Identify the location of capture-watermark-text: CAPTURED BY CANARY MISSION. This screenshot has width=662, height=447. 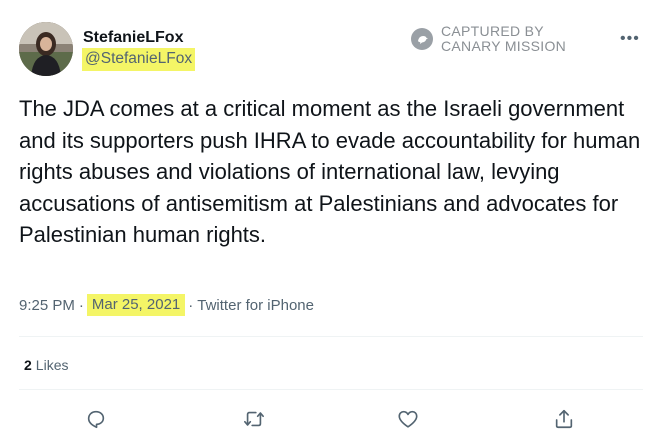
(503, 39).